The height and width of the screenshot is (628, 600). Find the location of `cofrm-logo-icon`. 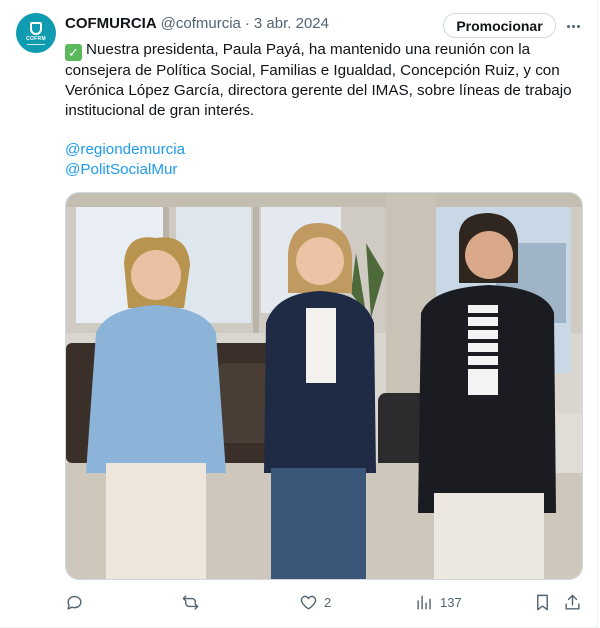

cofrm-logo-icon is located at coordinates (36, 28).